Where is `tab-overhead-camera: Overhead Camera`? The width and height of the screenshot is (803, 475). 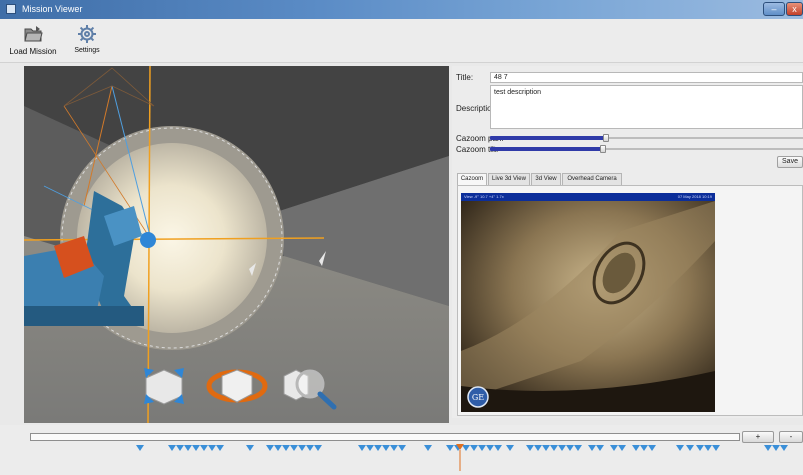
tab-overhead-camera: Overhead Camera is located at coordinates (592, 179).